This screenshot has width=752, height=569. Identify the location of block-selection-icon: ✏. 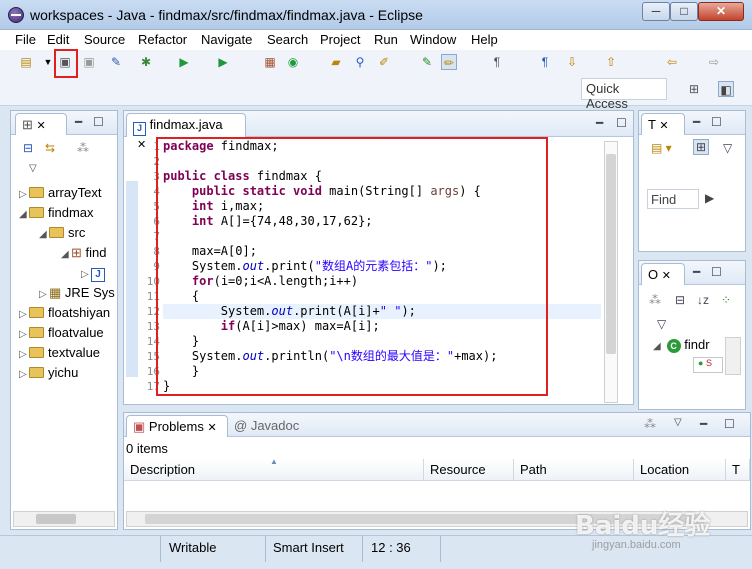
(449, 62).